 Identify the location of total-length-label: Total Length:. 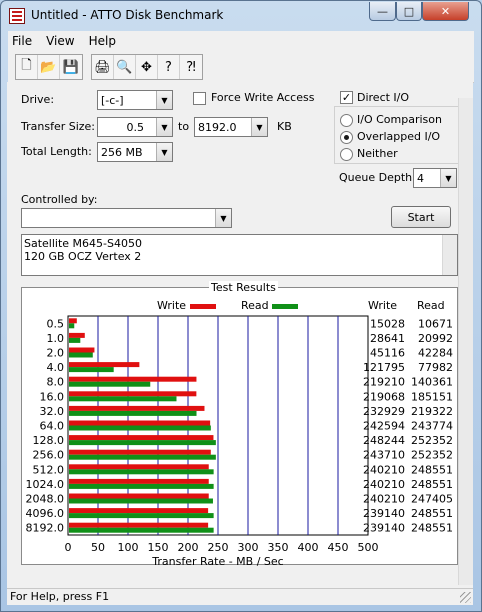
(56, 151).